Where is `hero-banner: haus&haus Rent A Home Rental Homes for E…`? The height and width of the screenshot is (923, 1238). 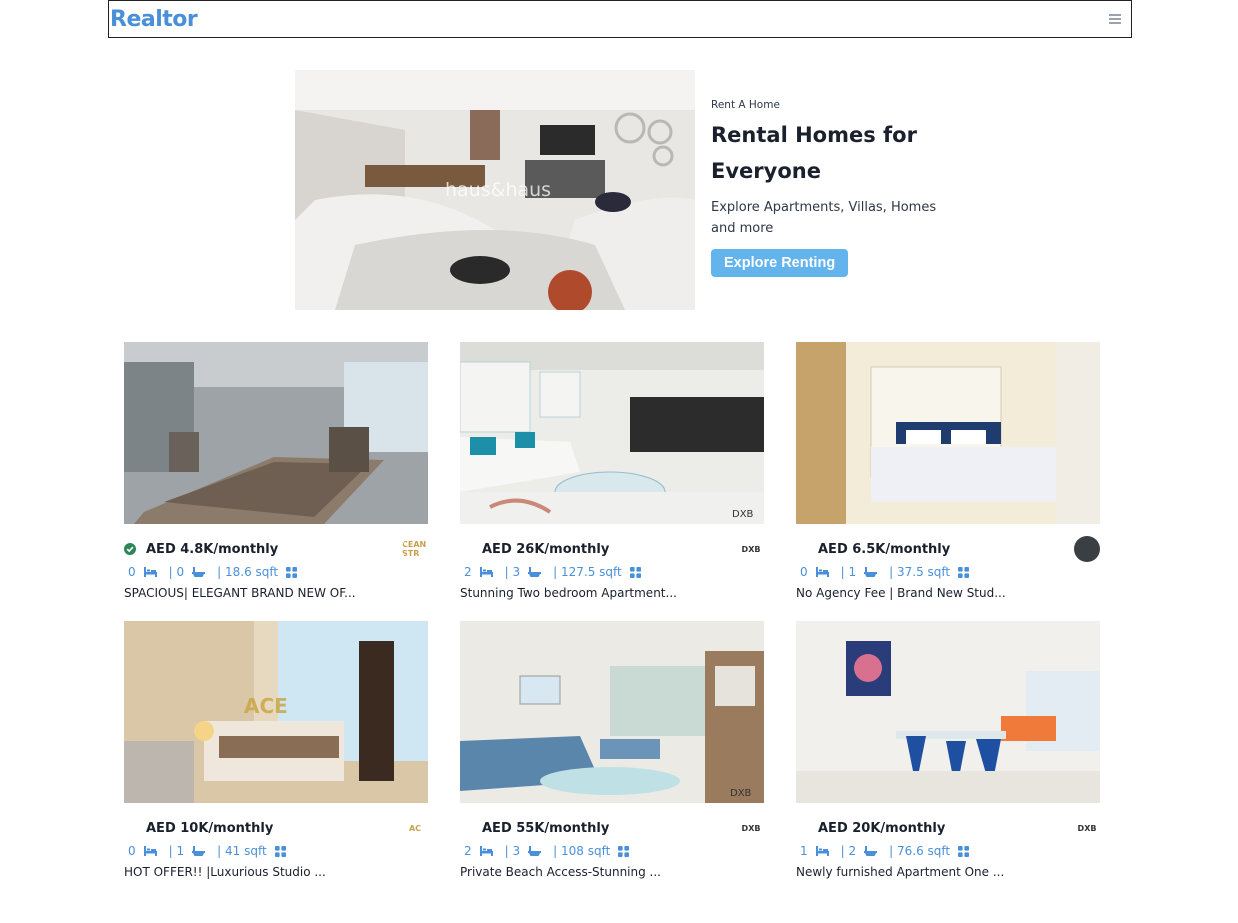 hero-banner: haus&haus Rent A Home Rental Homes for E… is located at coordinates (623, 190).